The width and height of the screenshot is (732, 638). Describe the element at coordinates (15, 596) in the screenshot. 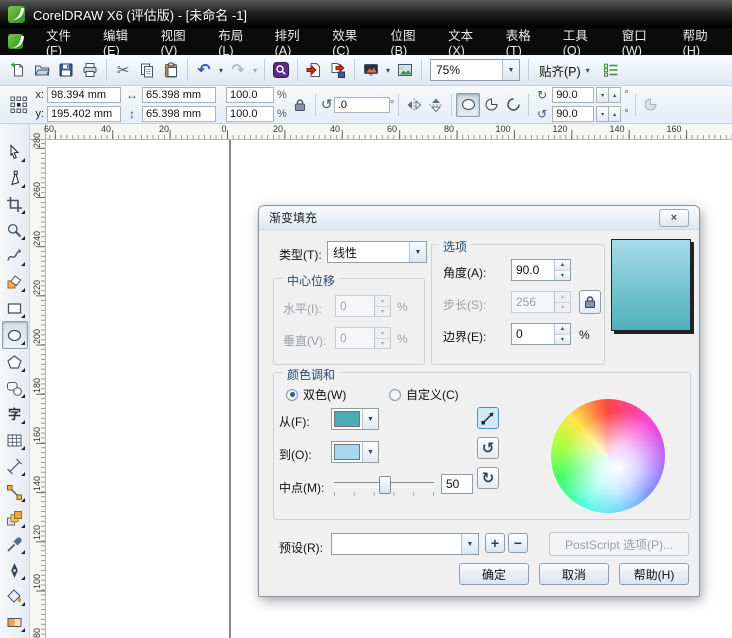

I see `fill-tool` at that location.